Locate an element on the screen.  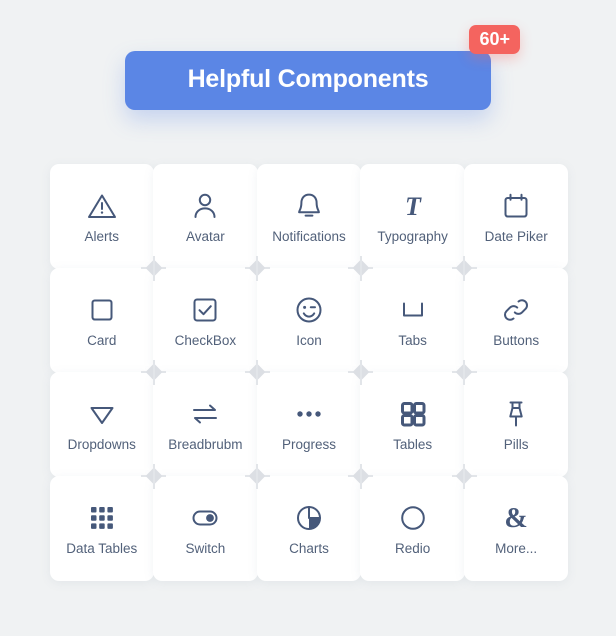
component-cell-date-piker: Date Piker is located at coordinates (516, 216).